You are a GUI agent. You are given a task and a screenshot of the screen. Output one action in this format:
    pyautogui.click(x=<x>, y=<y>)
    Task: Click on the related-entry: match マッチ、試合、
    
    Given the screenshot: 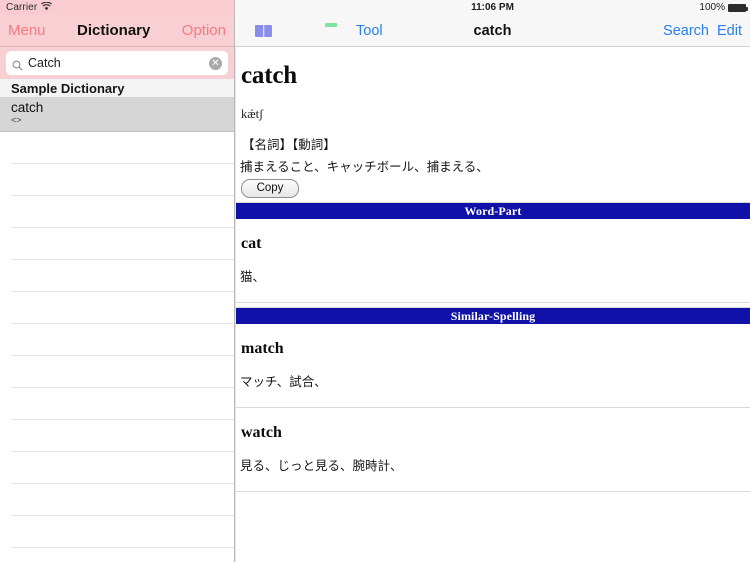 What is the action you would take?
    pyautogui.click(x=493, y=366)
    